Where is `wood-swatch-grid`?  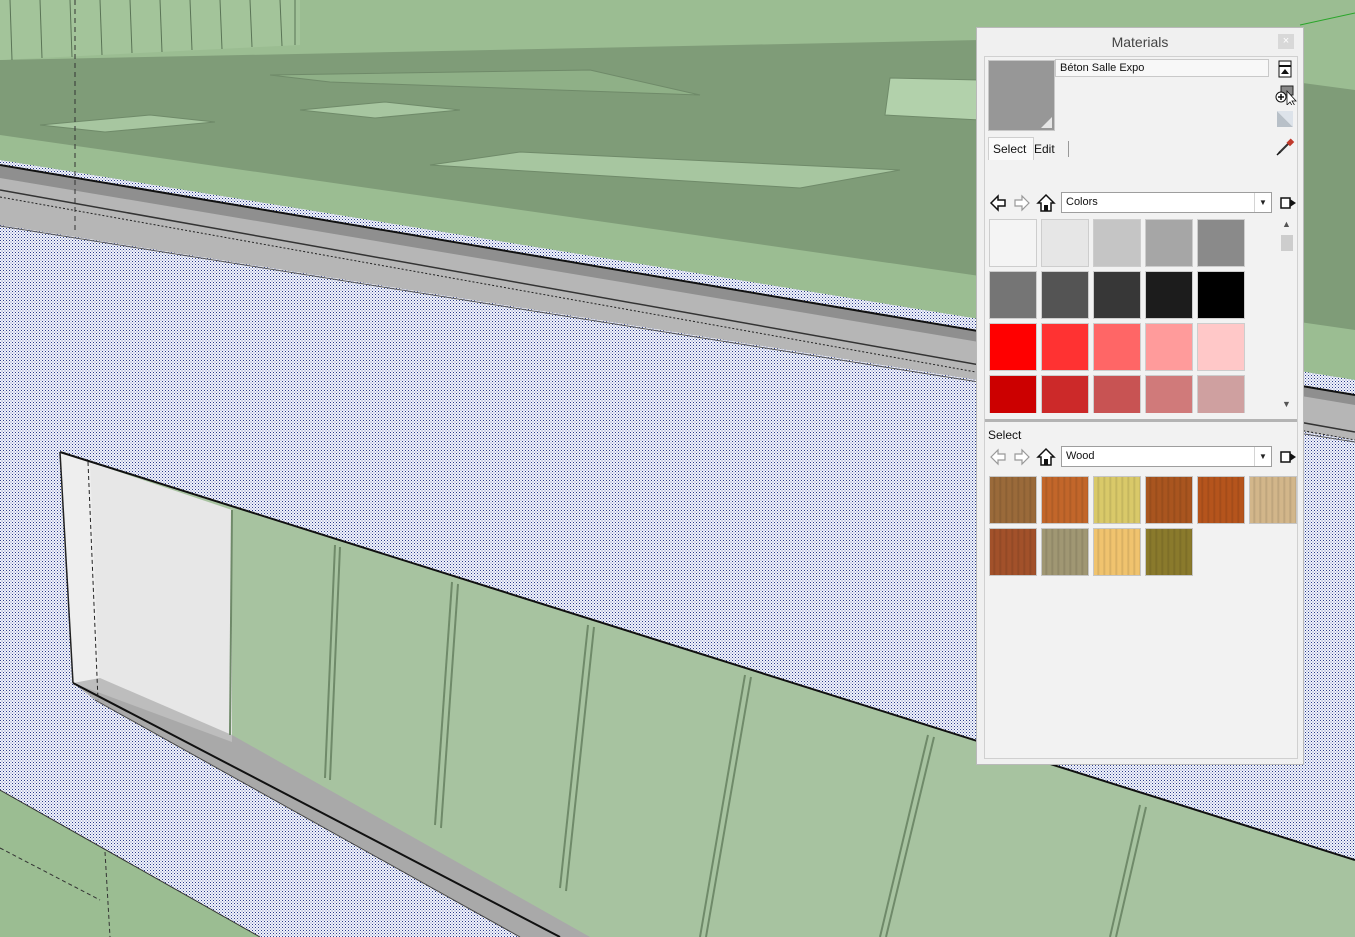 wood-swatch-grid is located at coordinates (1143, 530).